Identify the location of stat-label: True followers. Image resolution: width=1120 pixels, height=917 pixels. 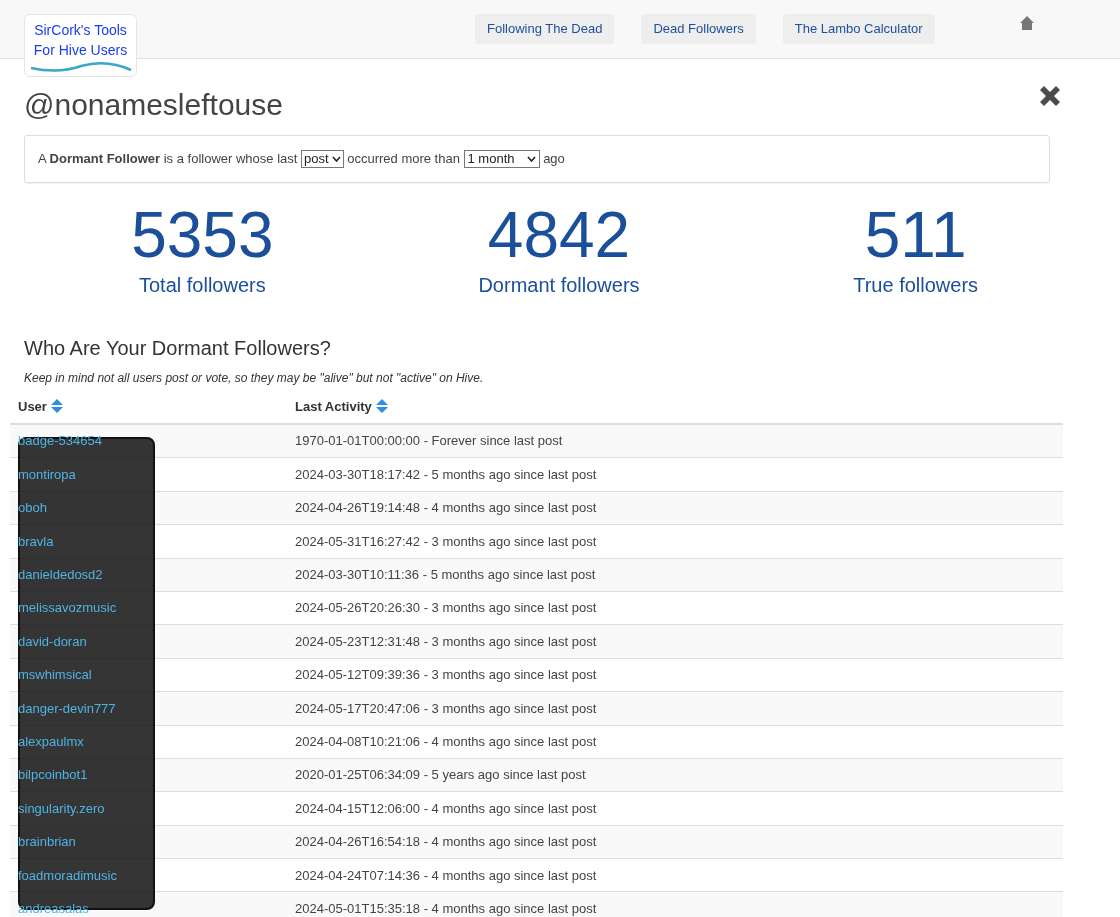
(916, 285).